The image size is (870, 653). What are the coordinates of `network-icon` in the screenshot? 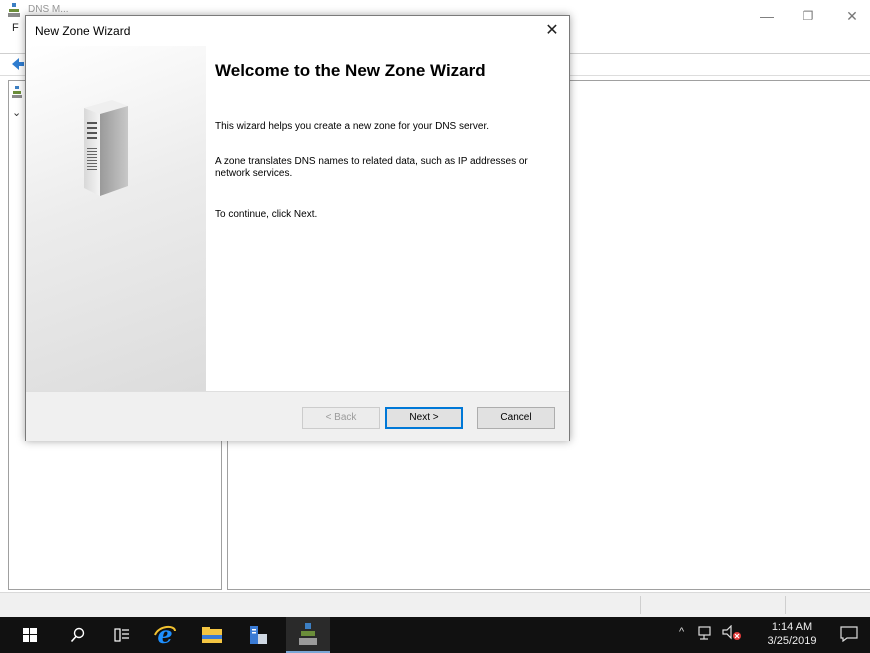 It's located at (706, 633).